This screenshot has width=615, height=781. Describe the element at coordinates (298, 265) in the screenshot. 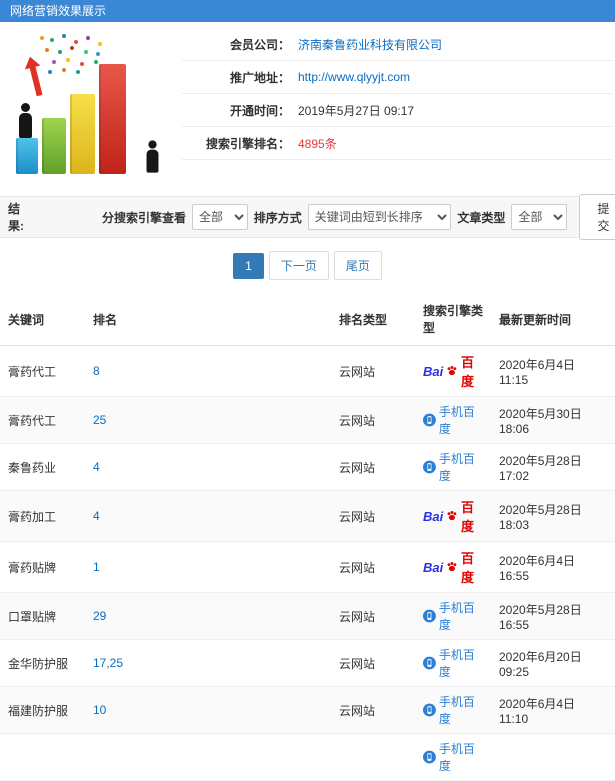

I see `next-page-button: 下一页` at that location.